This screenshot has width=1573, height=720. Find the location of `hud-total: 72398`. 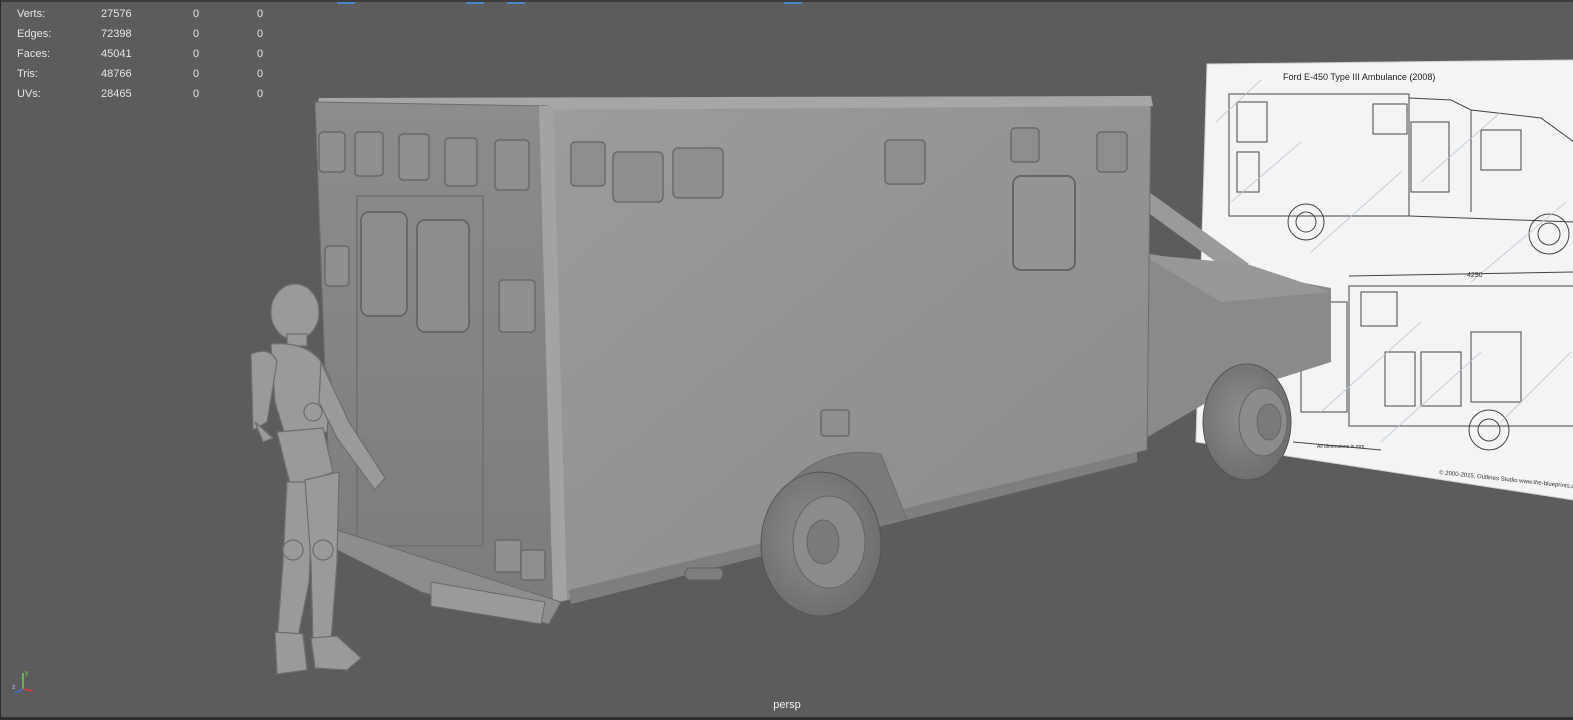

hud-total: 72398 is located at coordinates (116, 34).